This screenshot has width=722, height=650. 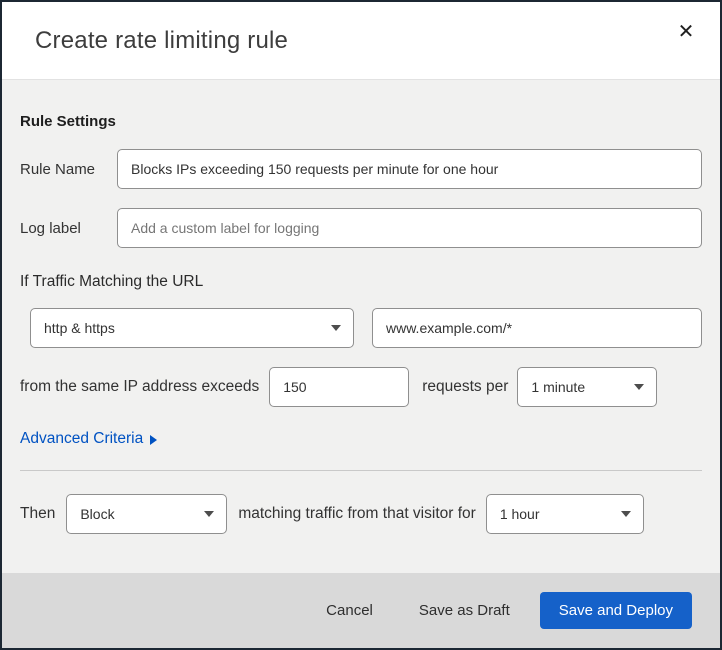 I want to click on action-select-value: Block, so click(x=97, y=514).